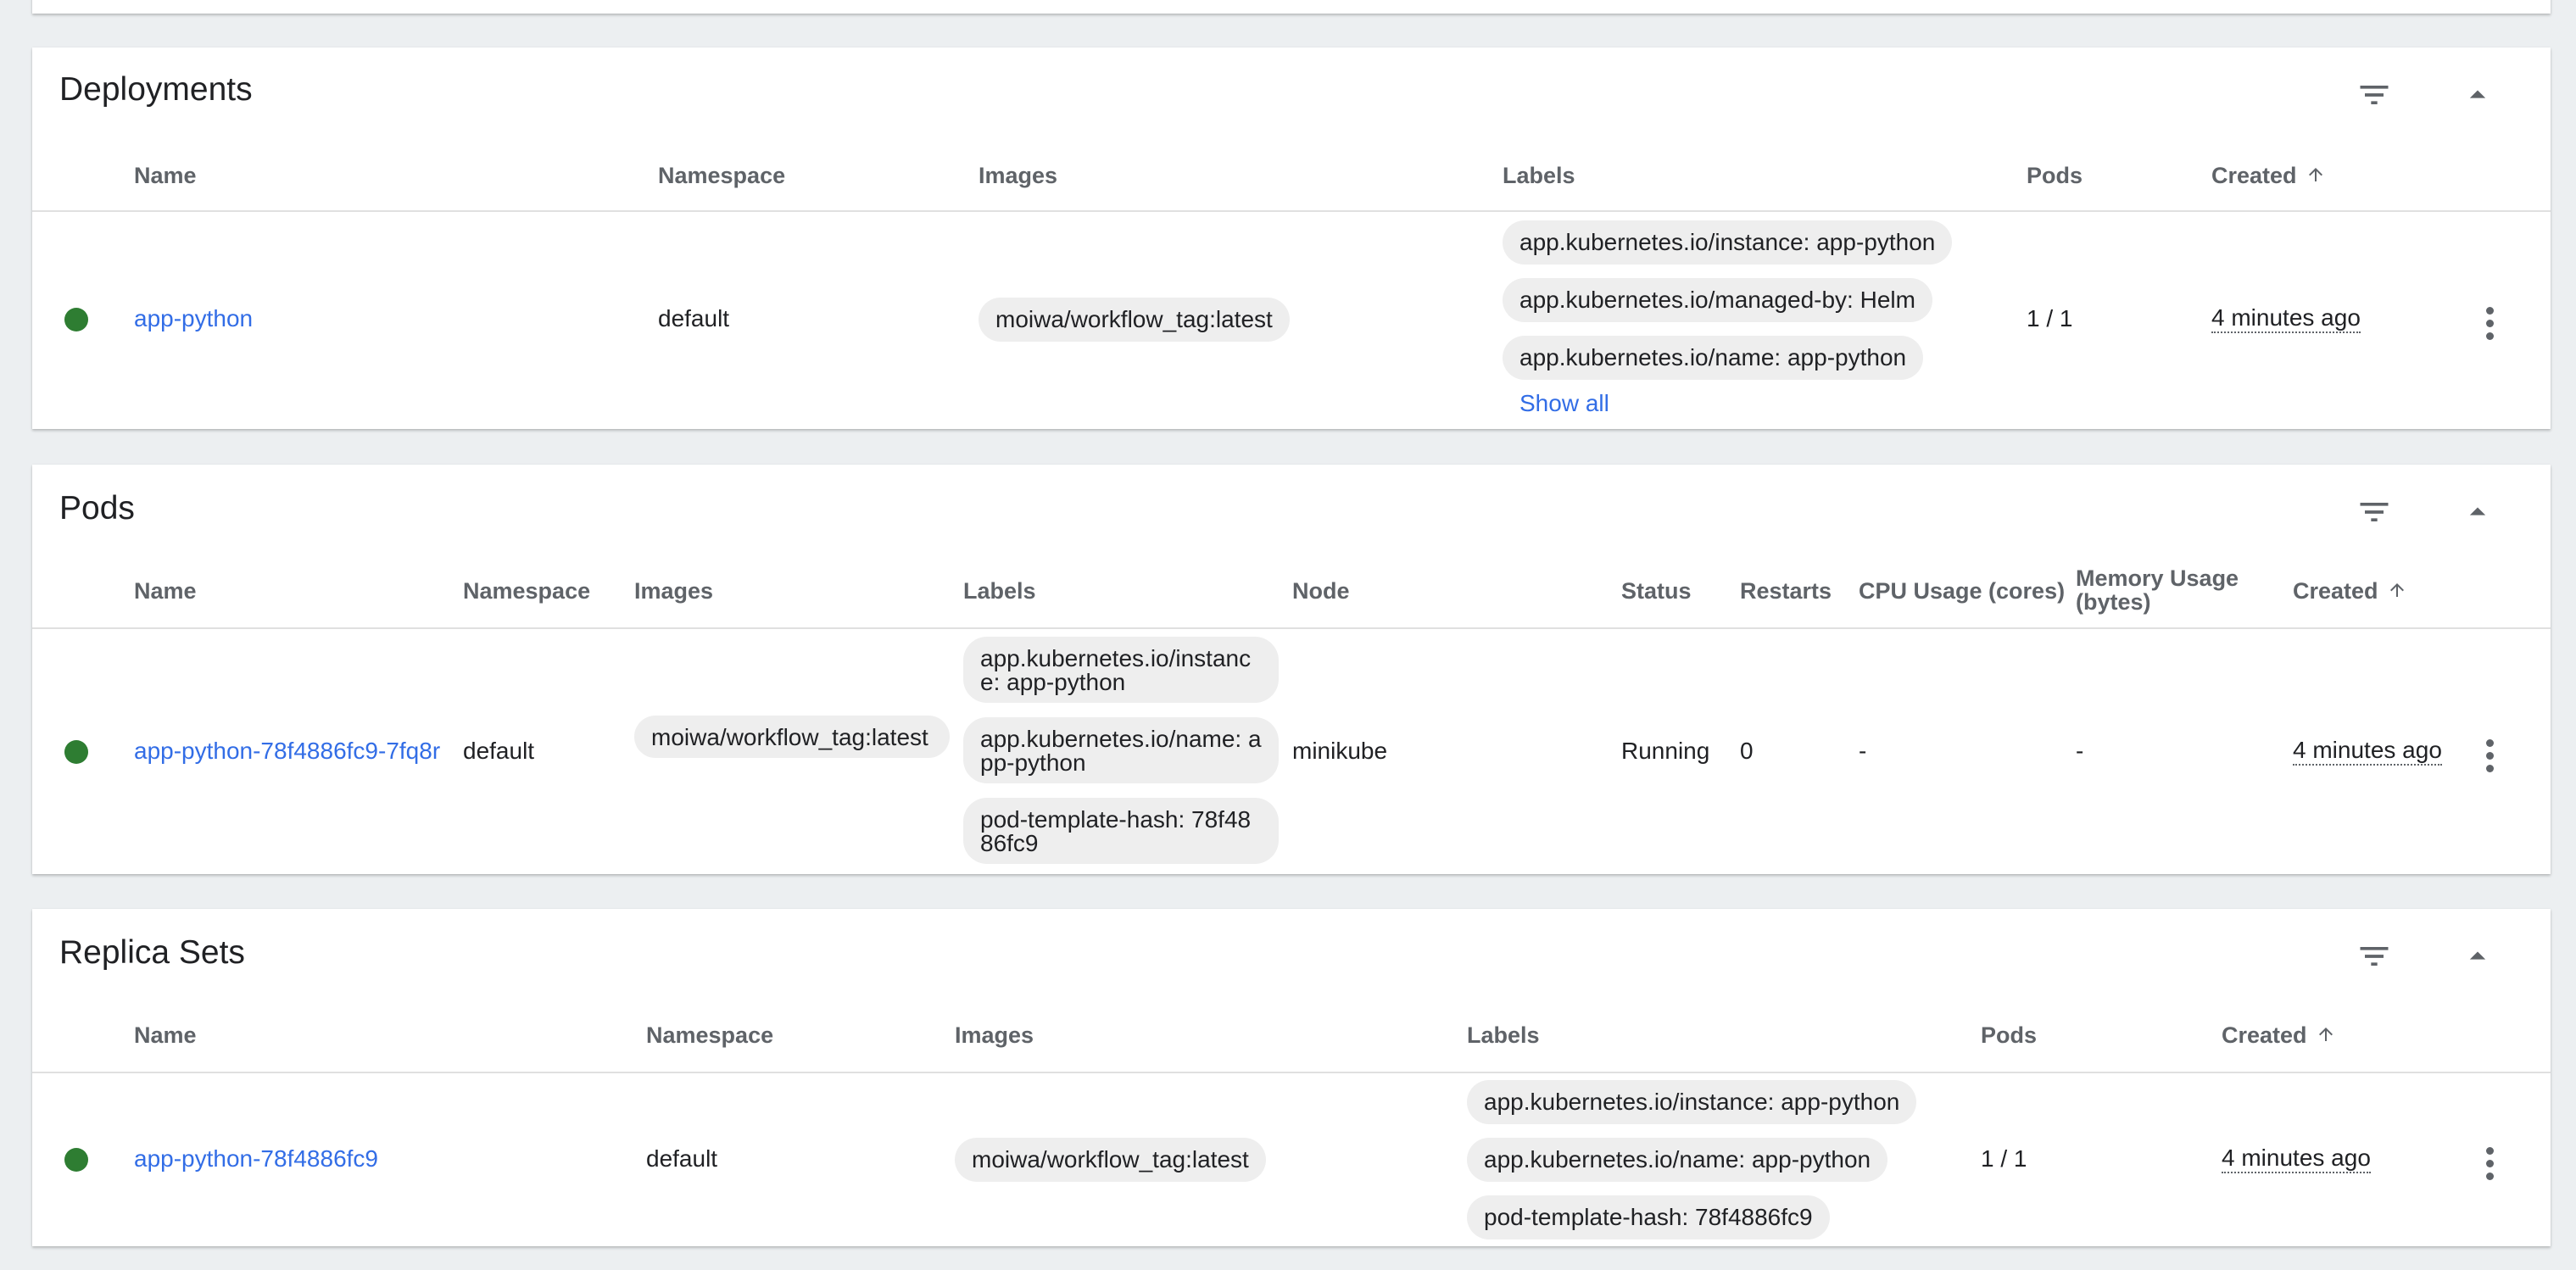  What do you see at coordinates (97, 508) in the screenshot?
I see `card-title: Pods` at bounding box center [97, 508].